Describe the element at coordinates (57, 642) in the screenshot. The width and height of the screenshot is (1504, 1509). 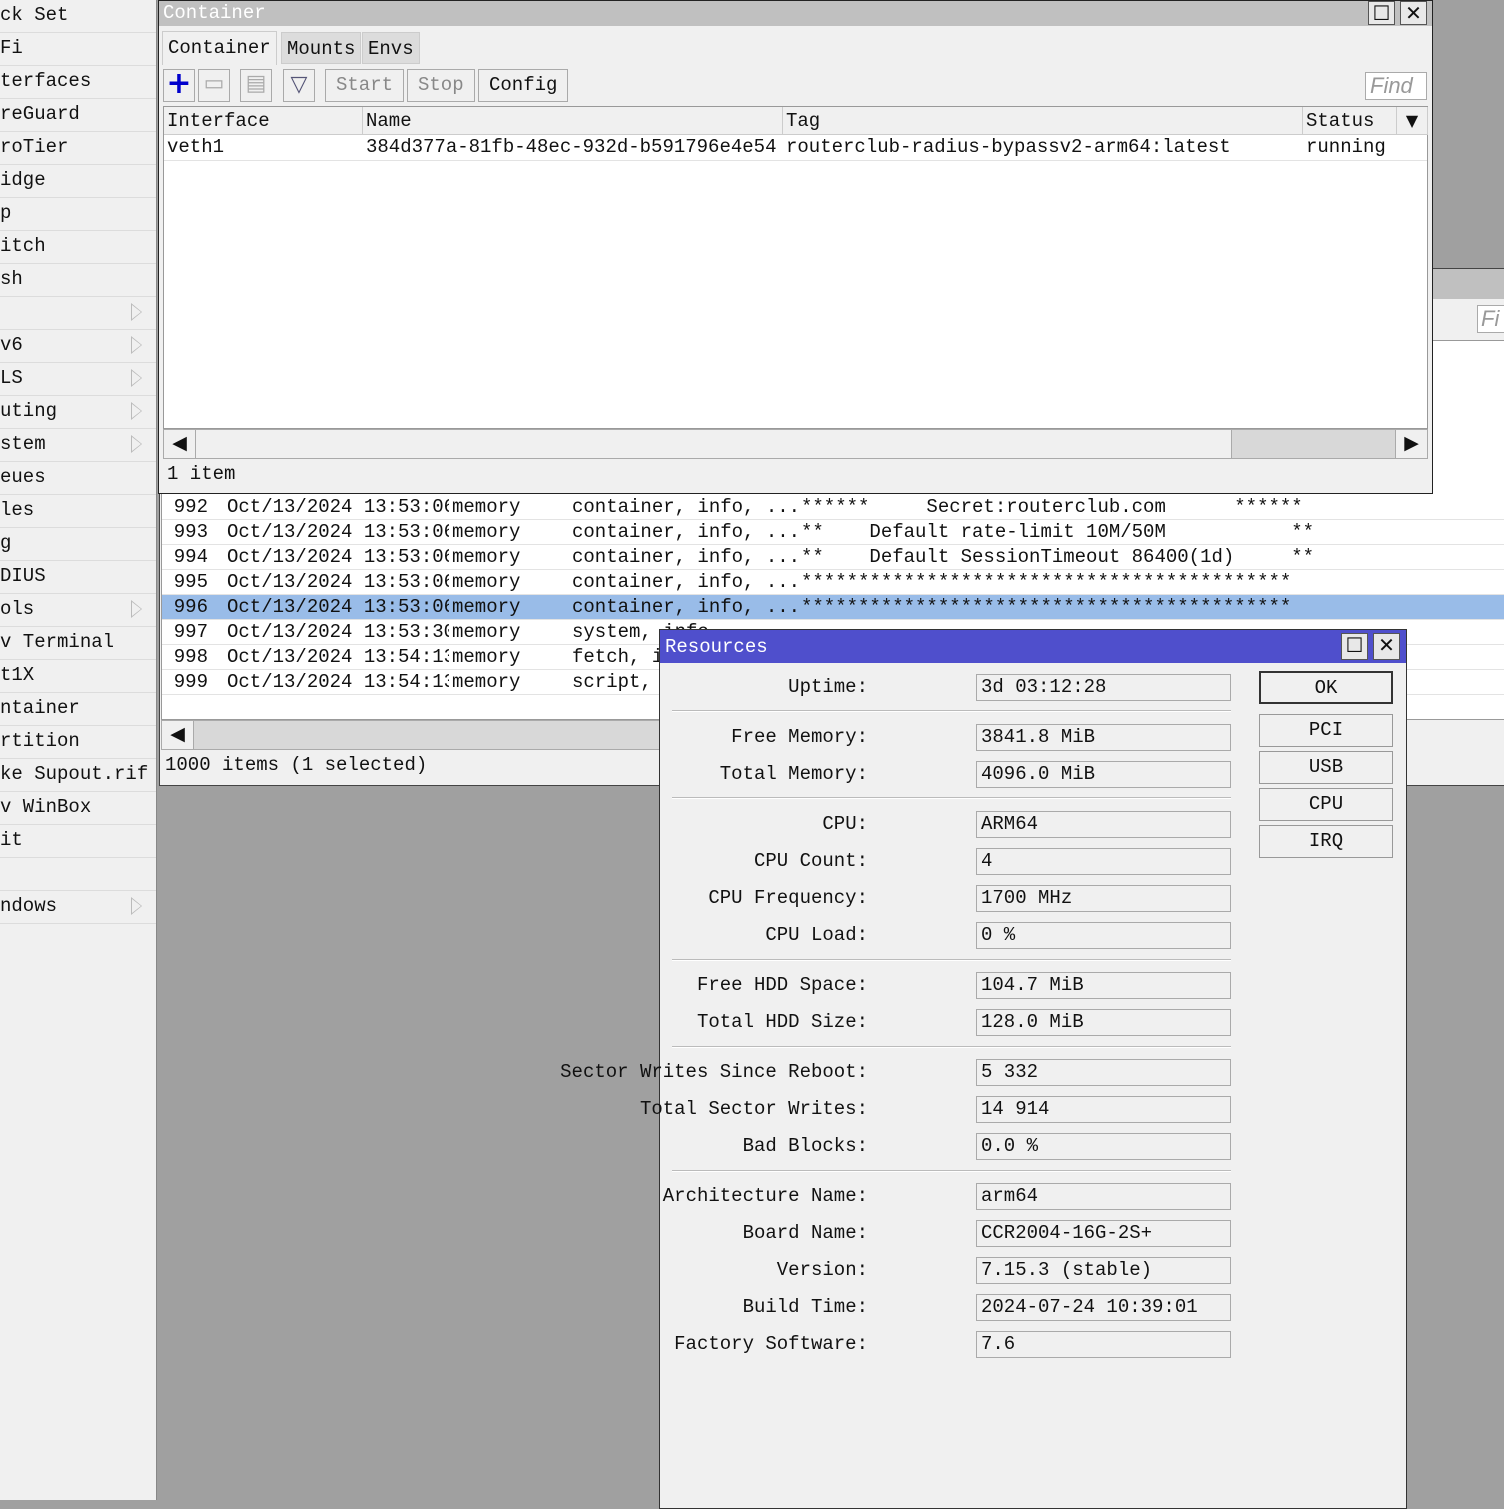
I see `sidebar-item-label: v Terminal` at that location.